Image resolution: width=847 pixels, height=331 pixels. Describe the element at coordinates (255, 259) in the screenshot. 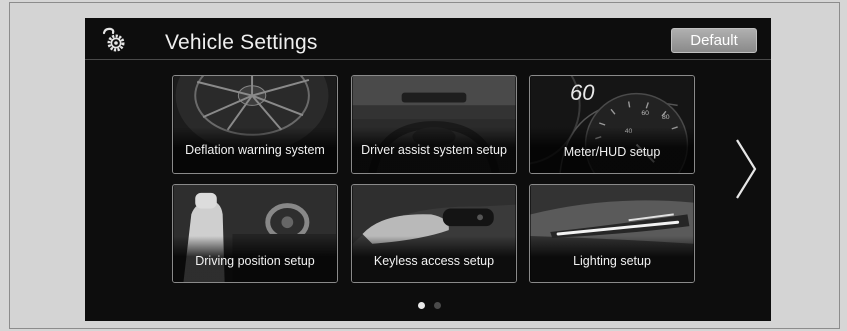

I see `tile-label: Driving position setup` at that location.